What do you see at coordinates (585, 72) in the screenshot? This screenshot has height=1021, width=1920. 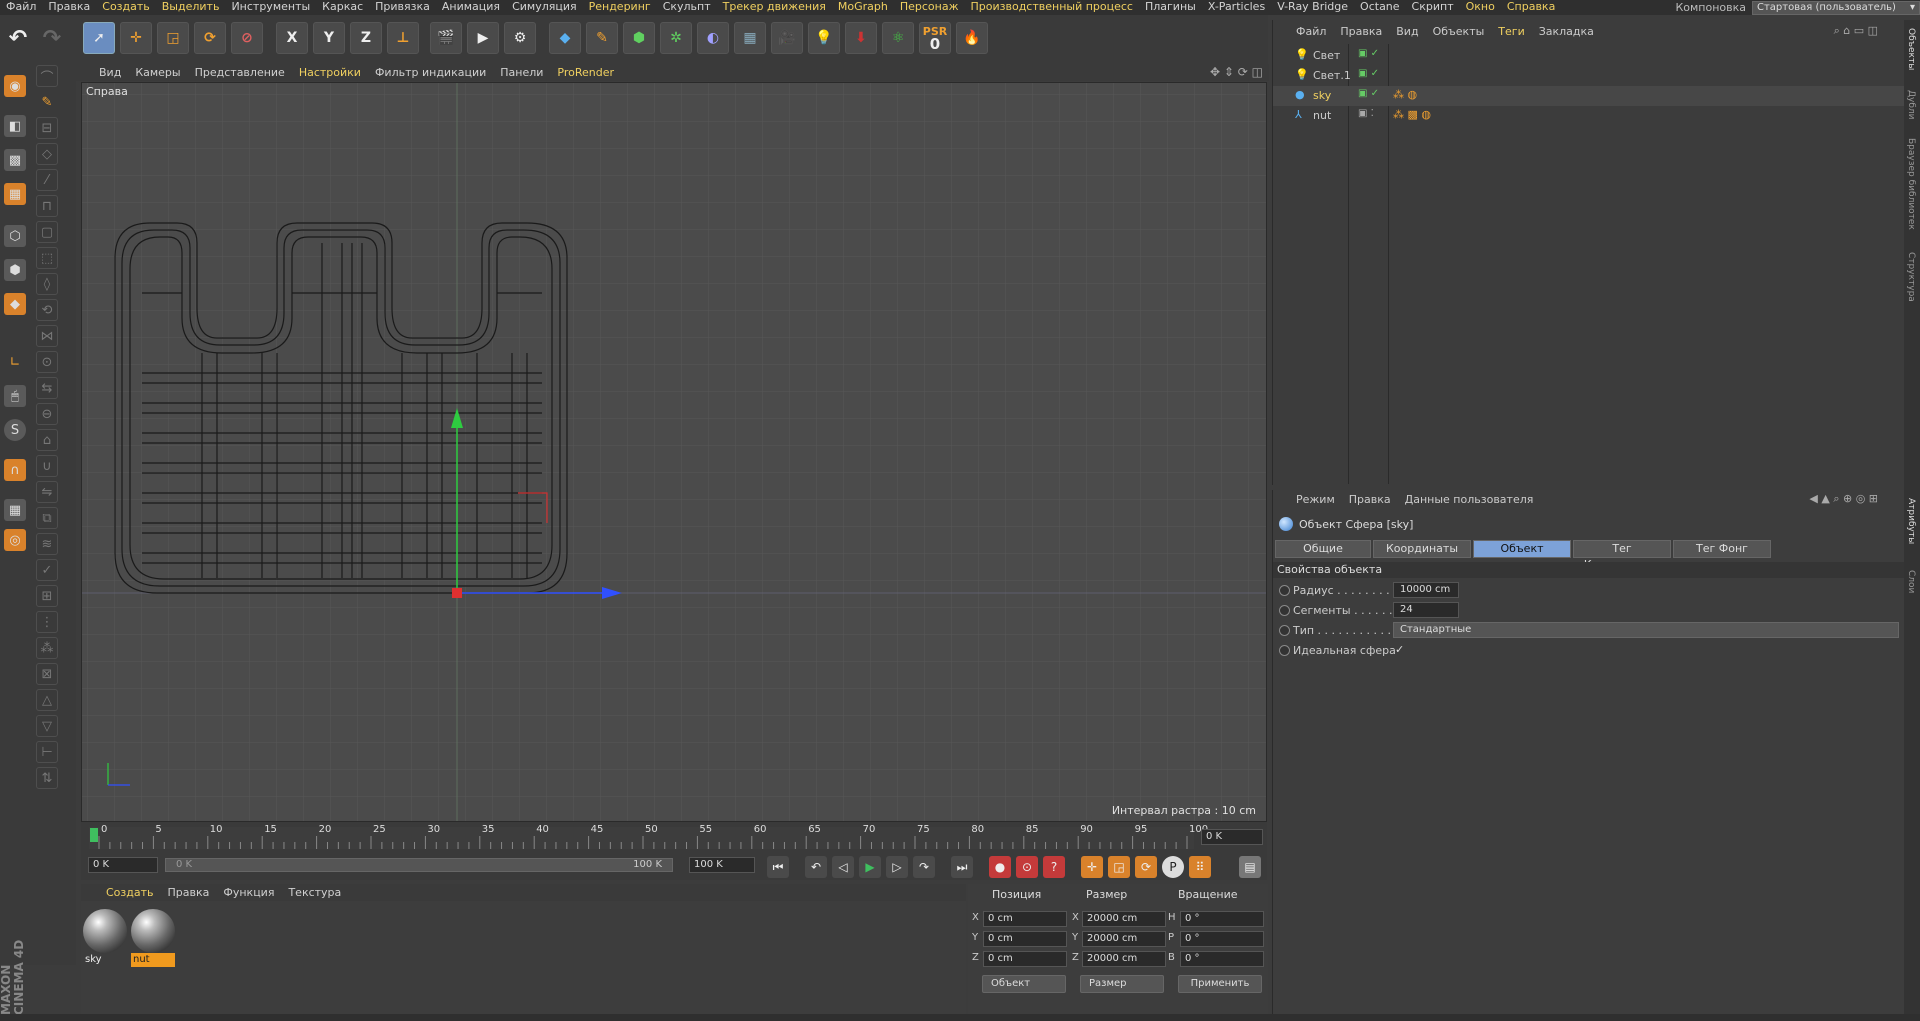 I see `viewport-menu-prorender: ProRender` at bounding box center [585, 72].